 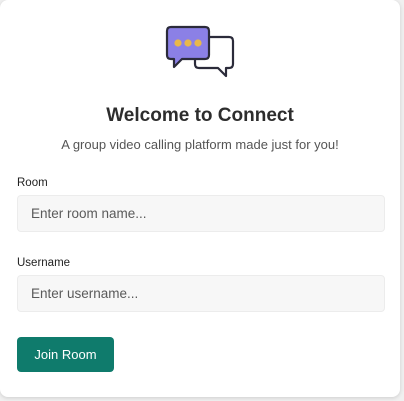 What do you see at coordinates (201, 213) in the screenshot?
I see `room-name-input` at bounding box center [201, 213].